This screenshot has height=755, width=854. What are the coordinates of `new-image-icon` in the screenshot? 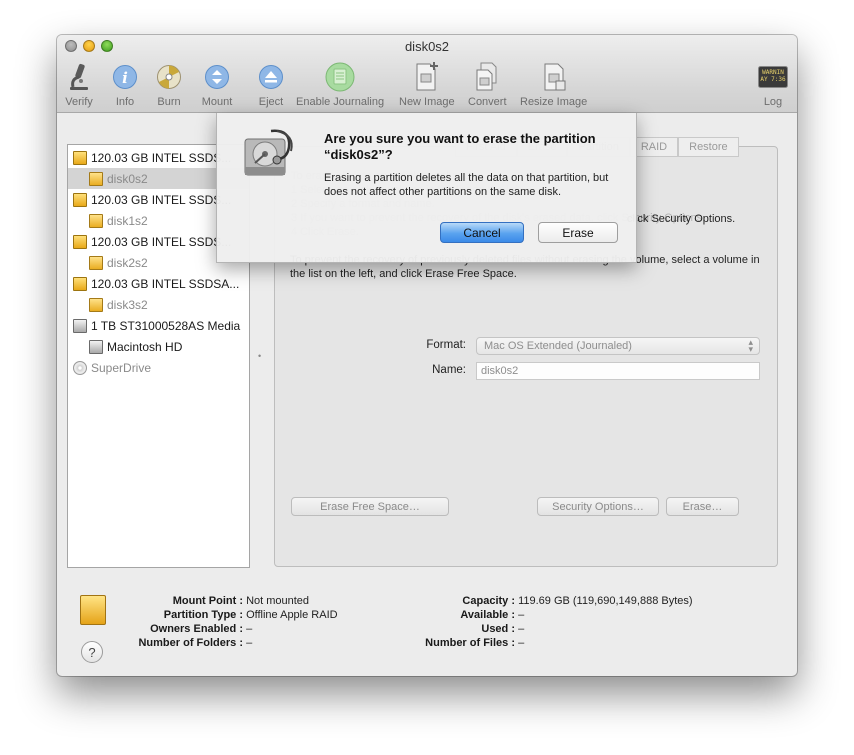 It's located at (427, 77).